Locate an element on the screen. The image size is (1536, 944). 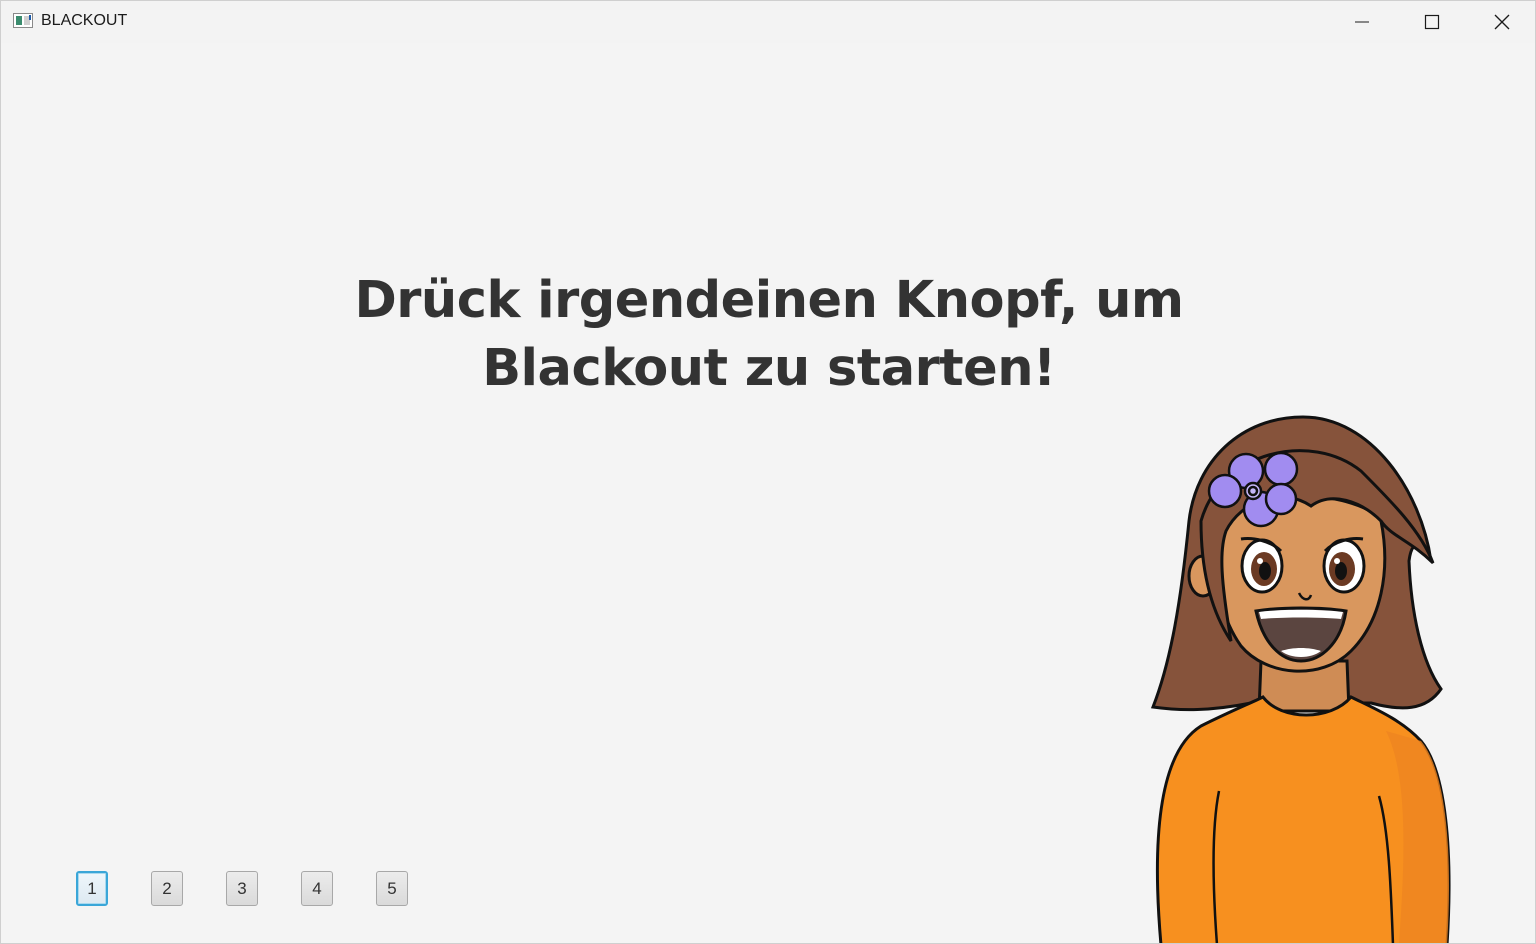
minimize-icon is located at coordinates (1362, 22).